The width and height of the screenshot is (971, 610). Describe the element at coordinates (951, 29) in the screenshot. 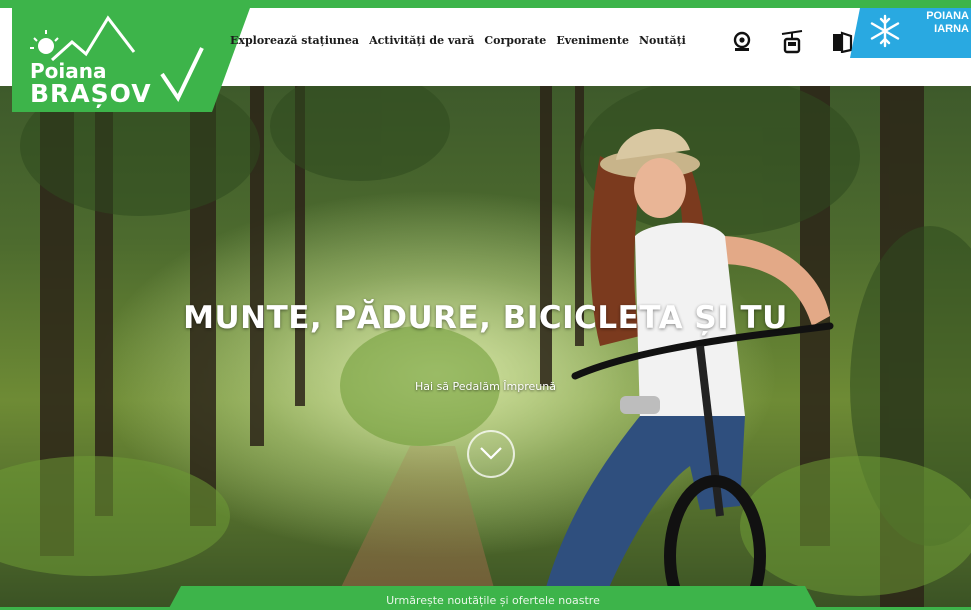

I see `winter-link-line2: IARNA` at that location.